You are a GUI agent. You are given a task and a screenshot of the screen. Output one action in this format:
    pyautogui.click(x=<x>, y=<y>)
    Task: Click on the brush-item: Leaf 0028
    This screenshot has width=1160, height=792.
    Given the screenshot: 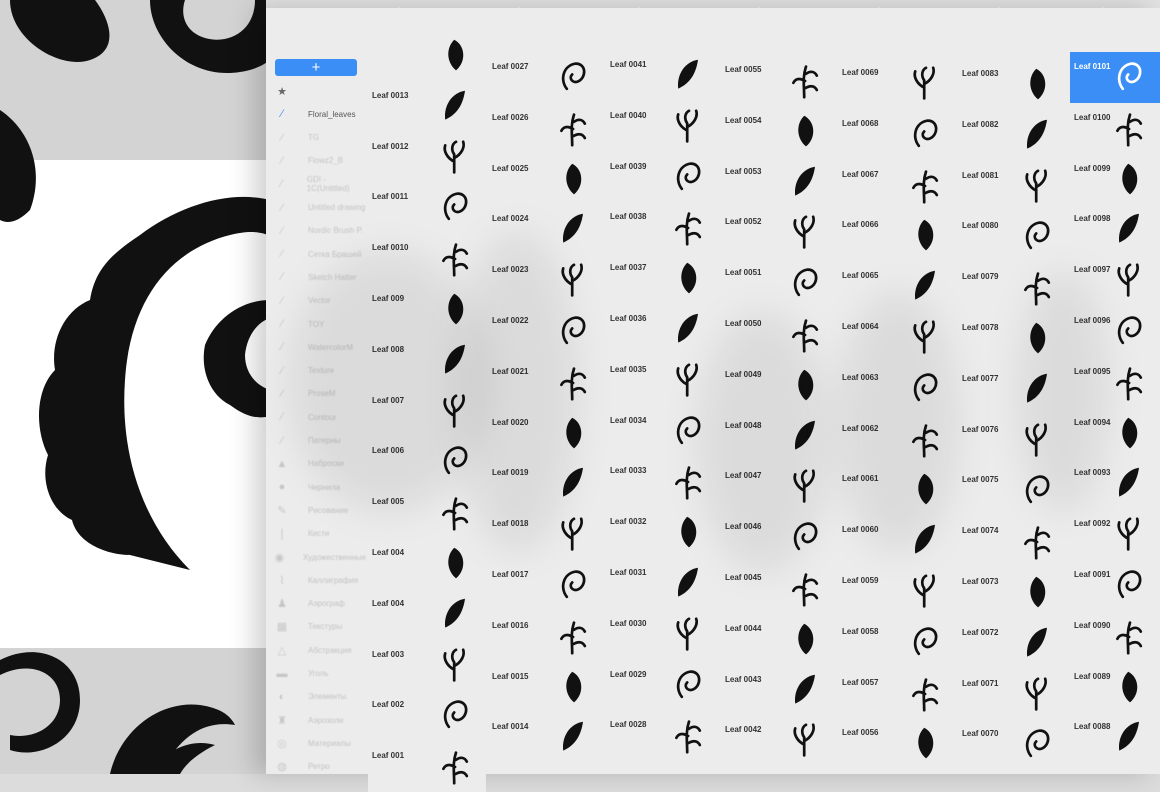 What is the action you would take?
    pyautogui.click(x=662, y=736)
    